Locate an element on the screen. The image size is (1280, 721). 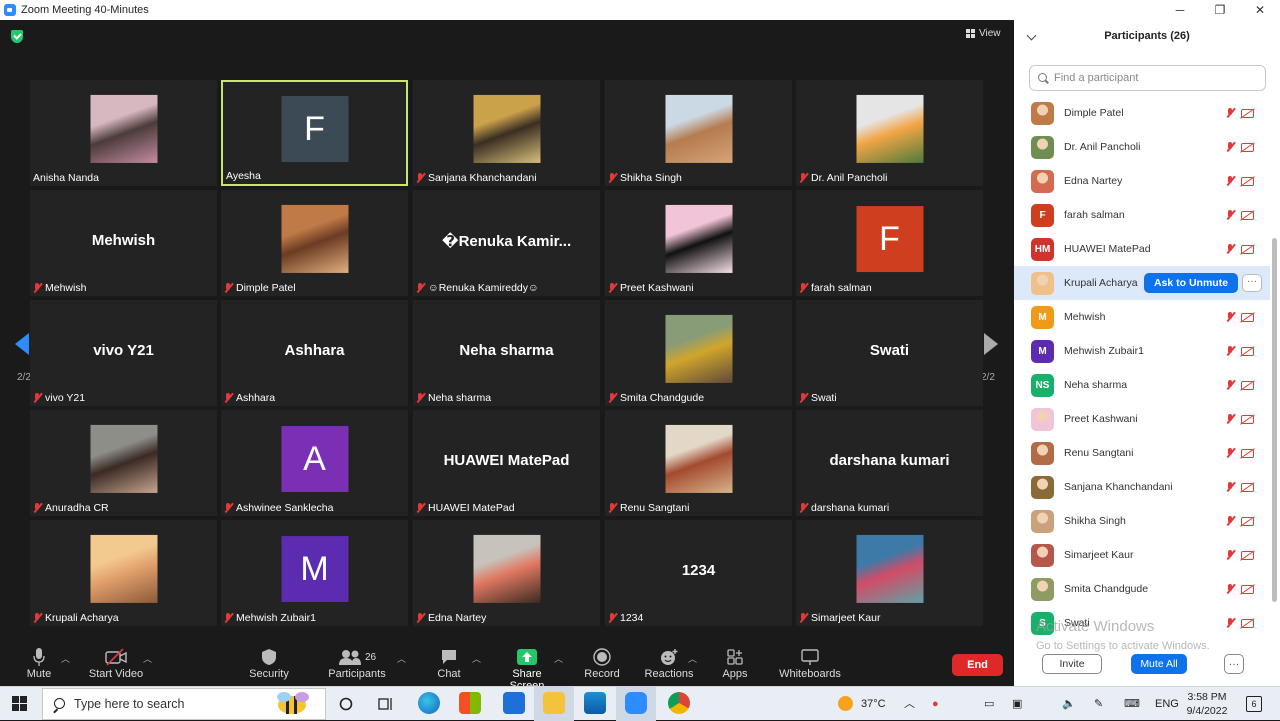
maximize-button: ❐ is located at coordinates (1220, 10).